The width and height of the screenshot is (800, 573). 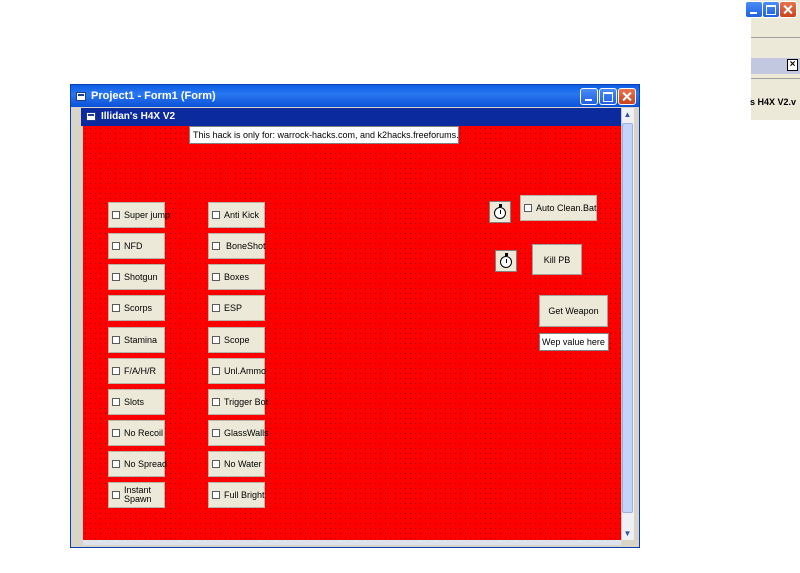 What do you see at coordinates (754, 9) in the screenshot?
I see `bg-minimize-icon` at bounding box center [754, 9].